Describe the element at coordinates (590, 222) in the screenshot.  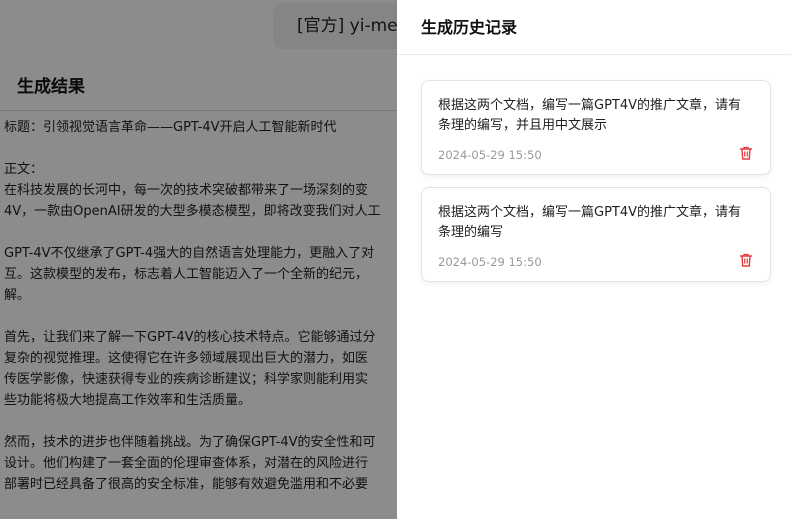
I see `history-item-text: 根据这两个文档，编写一篇GPT4V的推广文章，请有条理的编写` at that location.